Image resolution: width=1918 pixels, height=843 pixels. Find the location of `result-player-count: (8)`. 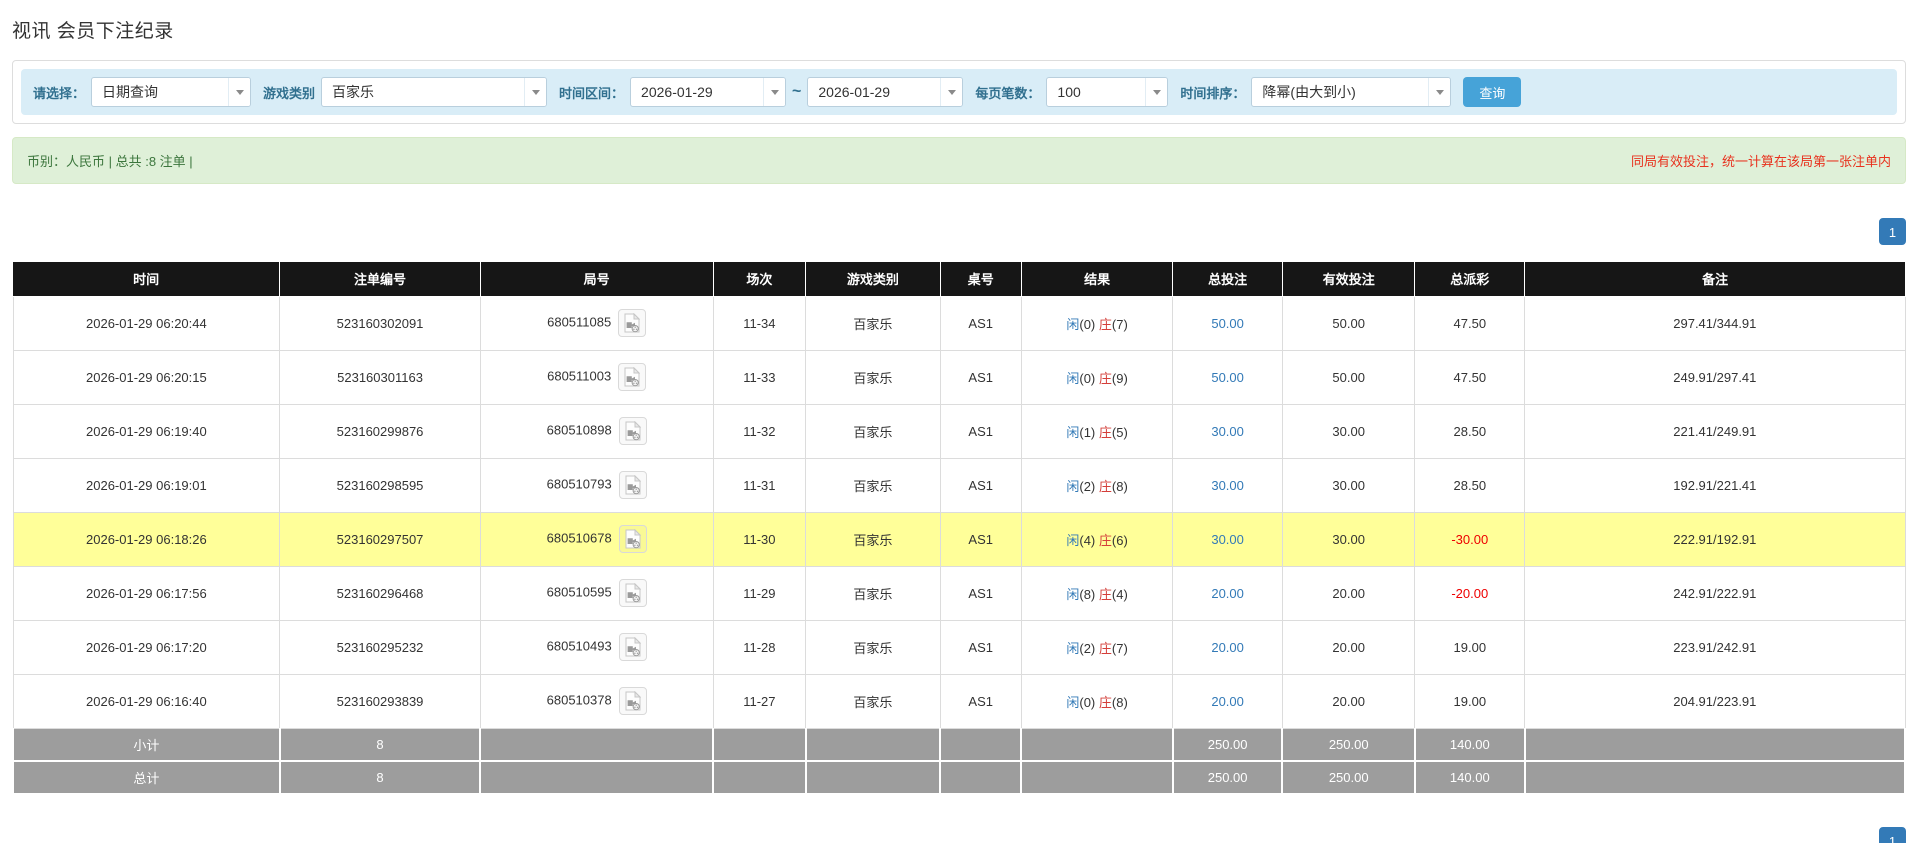

result-player-count: (8) is located at coordinates (1087, 594).